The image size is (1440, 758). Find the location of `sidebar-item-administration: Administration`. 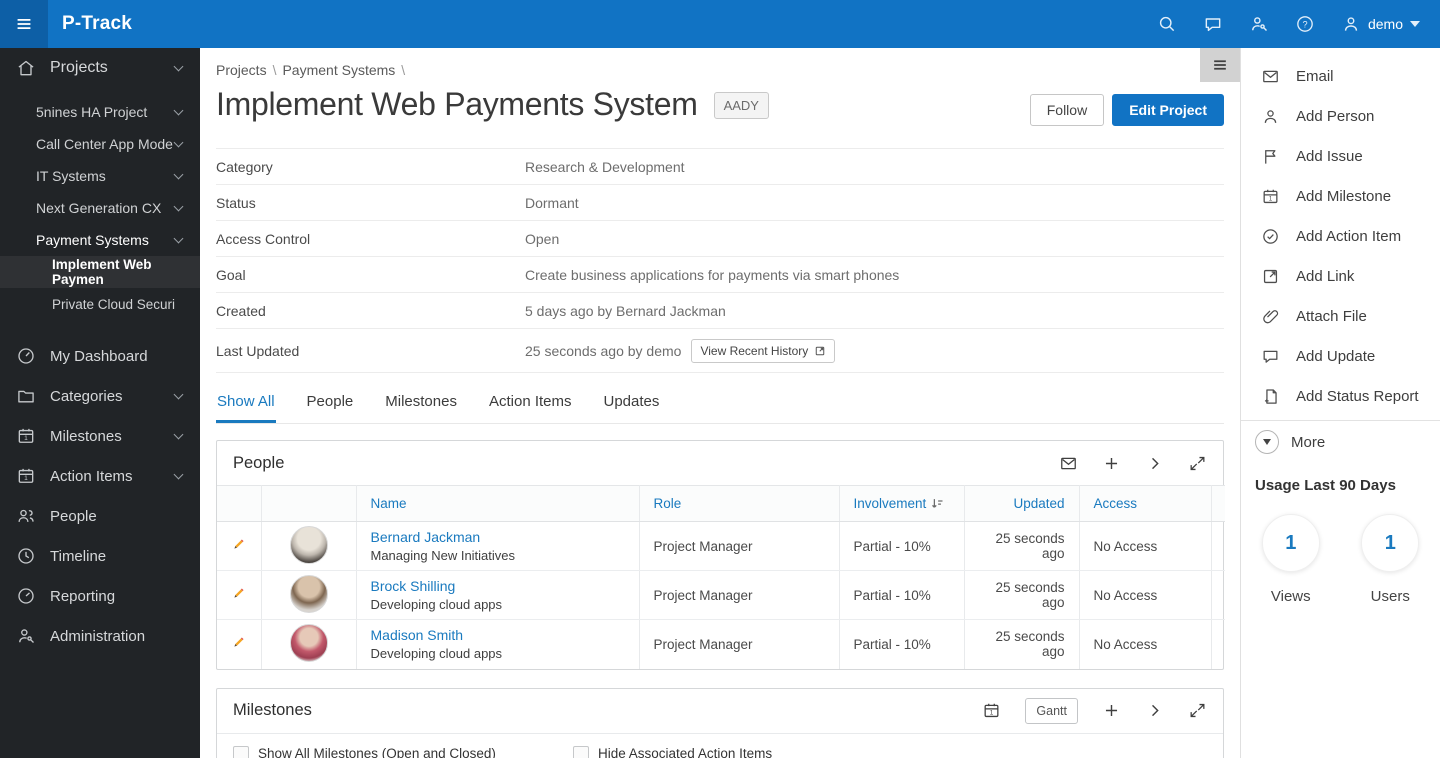

sidebar-item-administration: Administration is located at coordinates (100, 636).